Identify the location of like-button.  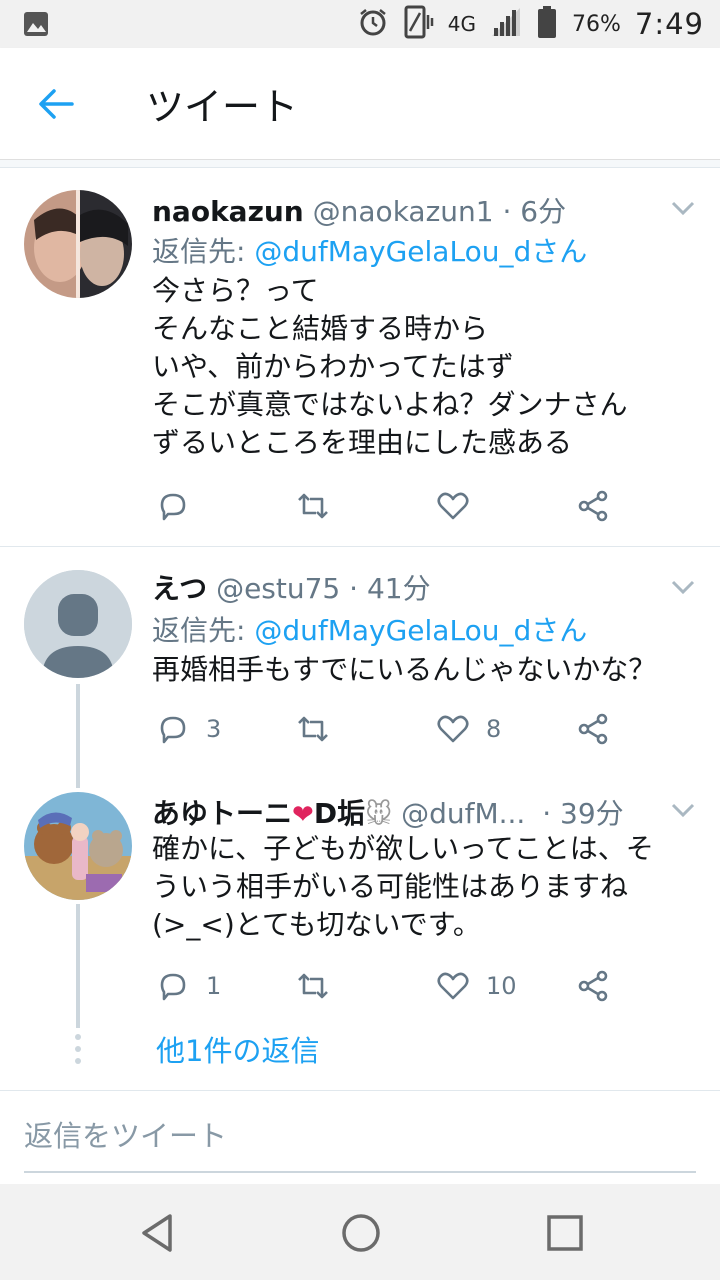
(461, 506).